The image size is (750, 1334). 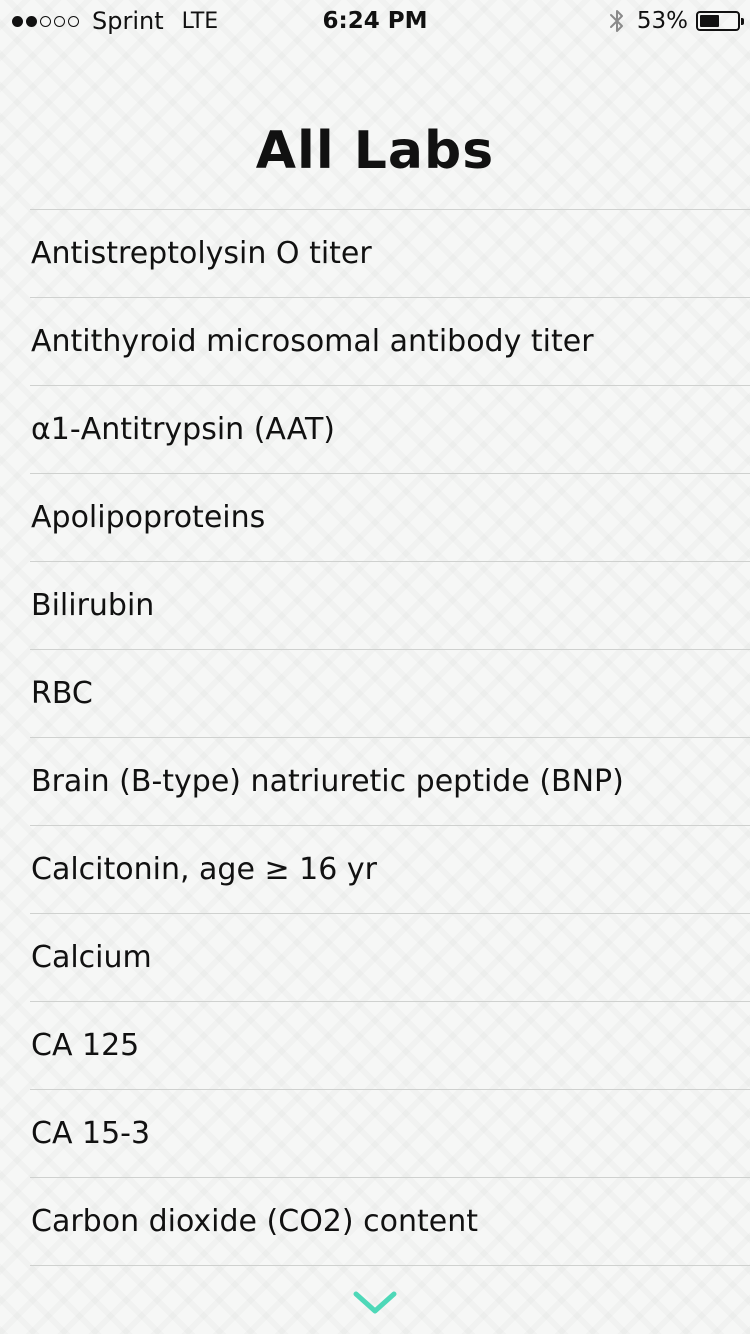 I want to click on lab-list-item: Brain (B-type) natriuretic peptide (BNP), so click(x=390, y=782).